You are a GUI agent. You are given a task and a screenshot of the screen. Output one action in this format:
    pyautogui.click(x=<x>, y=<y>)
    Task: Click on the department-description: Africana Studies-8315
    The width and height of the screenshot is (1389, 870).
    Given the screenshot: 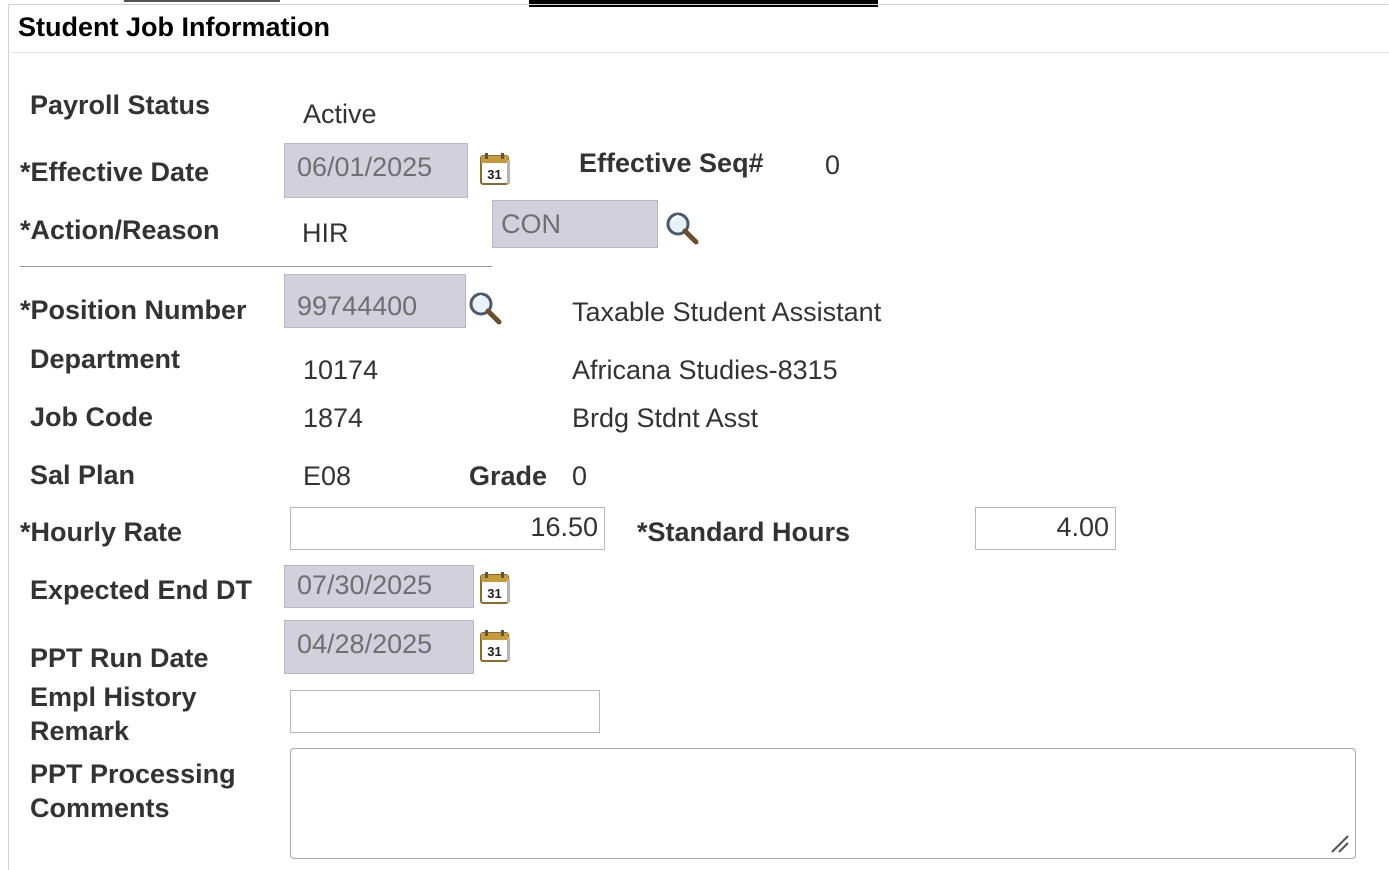 What is the action you would take?
    pyautogui.click(x=705, y=370)
    